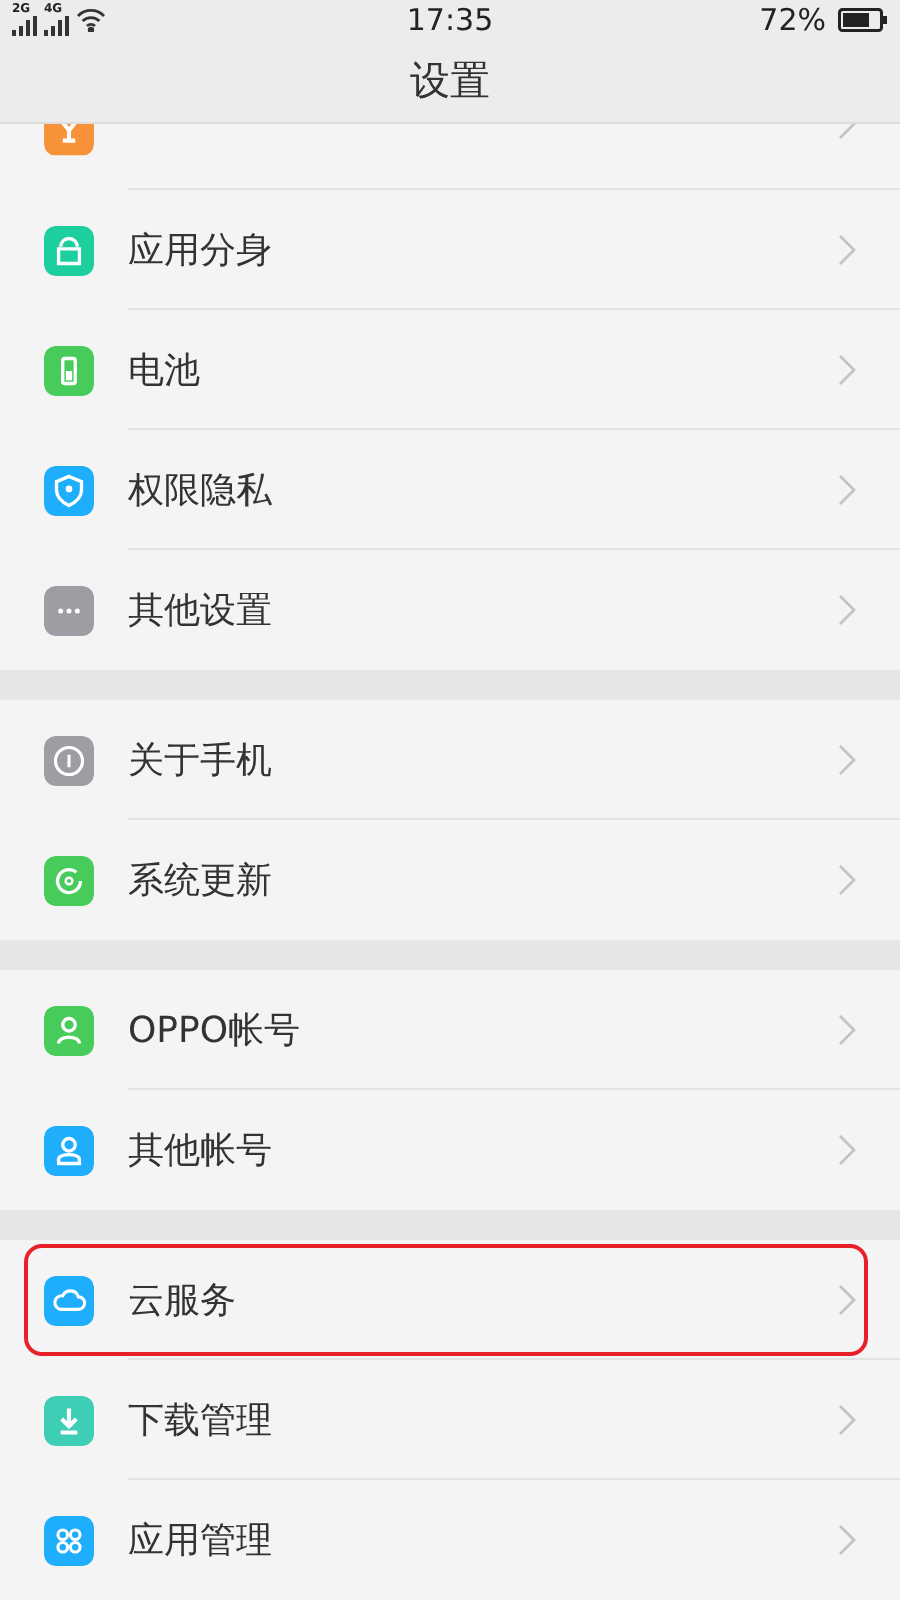 The width and height of the screenshot is (900, 1600). Describe the element at coordinates (201, 1151) in the screenshot. I see `row-label: 其他帐号` at that location.